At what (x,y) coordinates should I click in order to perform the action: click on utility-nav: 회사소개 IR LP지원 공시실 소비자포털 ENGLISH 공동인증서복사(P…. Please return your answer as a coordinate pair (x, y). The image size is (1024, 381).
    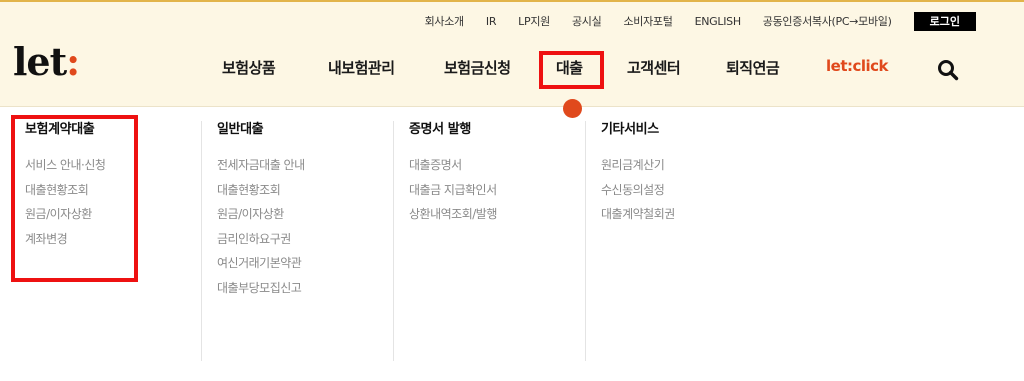
    Looking at the image, I should click on (689, 21).